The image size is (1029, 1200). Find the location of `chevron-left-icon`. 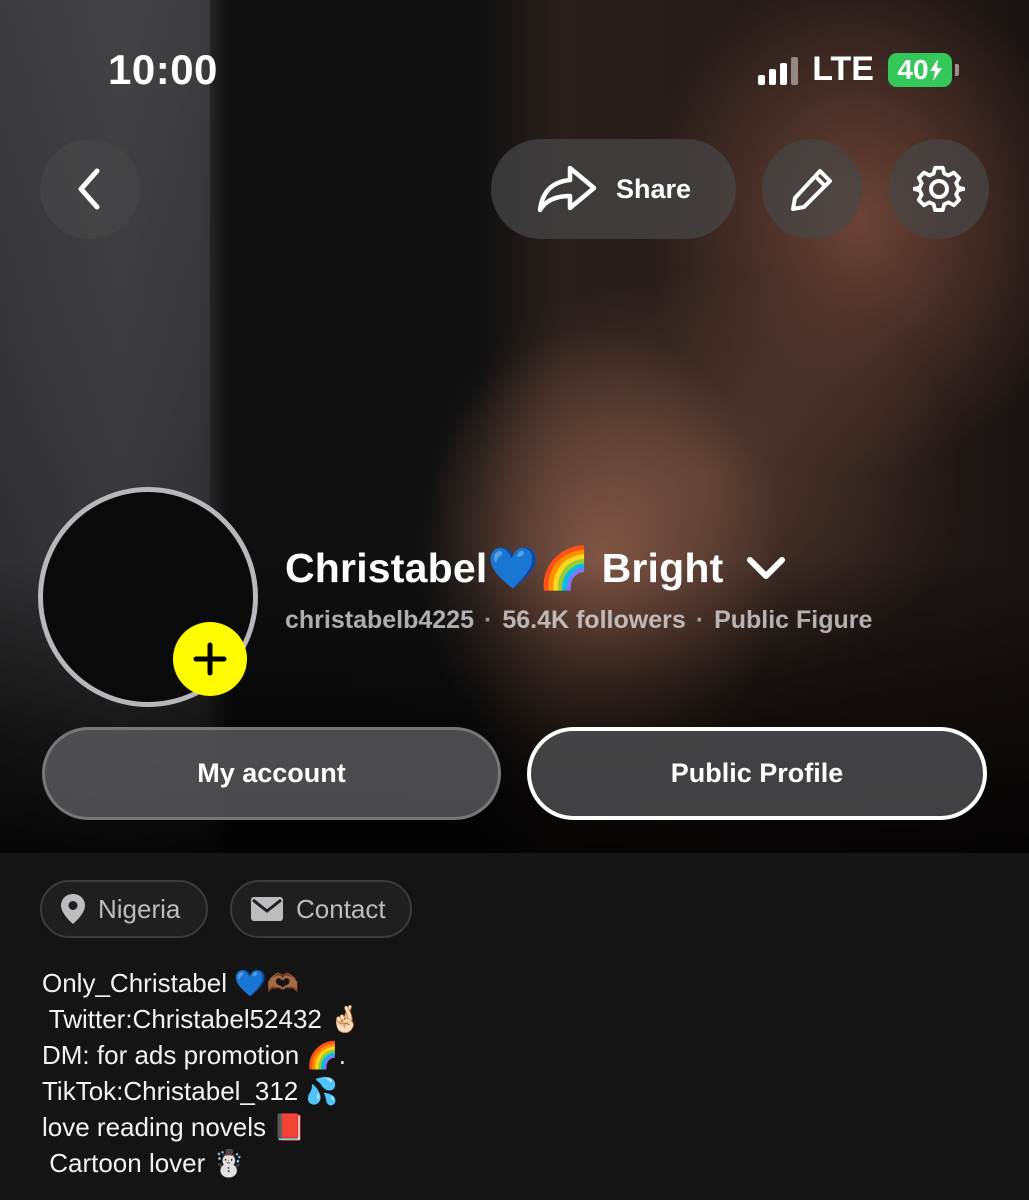

chevron-left-icon is located at coordinates (89, 189).